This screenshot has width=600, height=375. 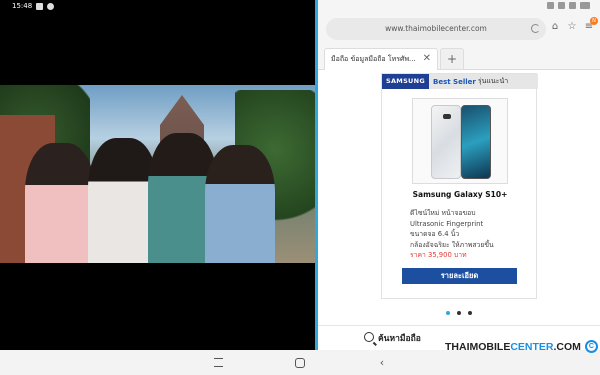 I want to click on new-tab-button: +, so click(x=452, y=59).